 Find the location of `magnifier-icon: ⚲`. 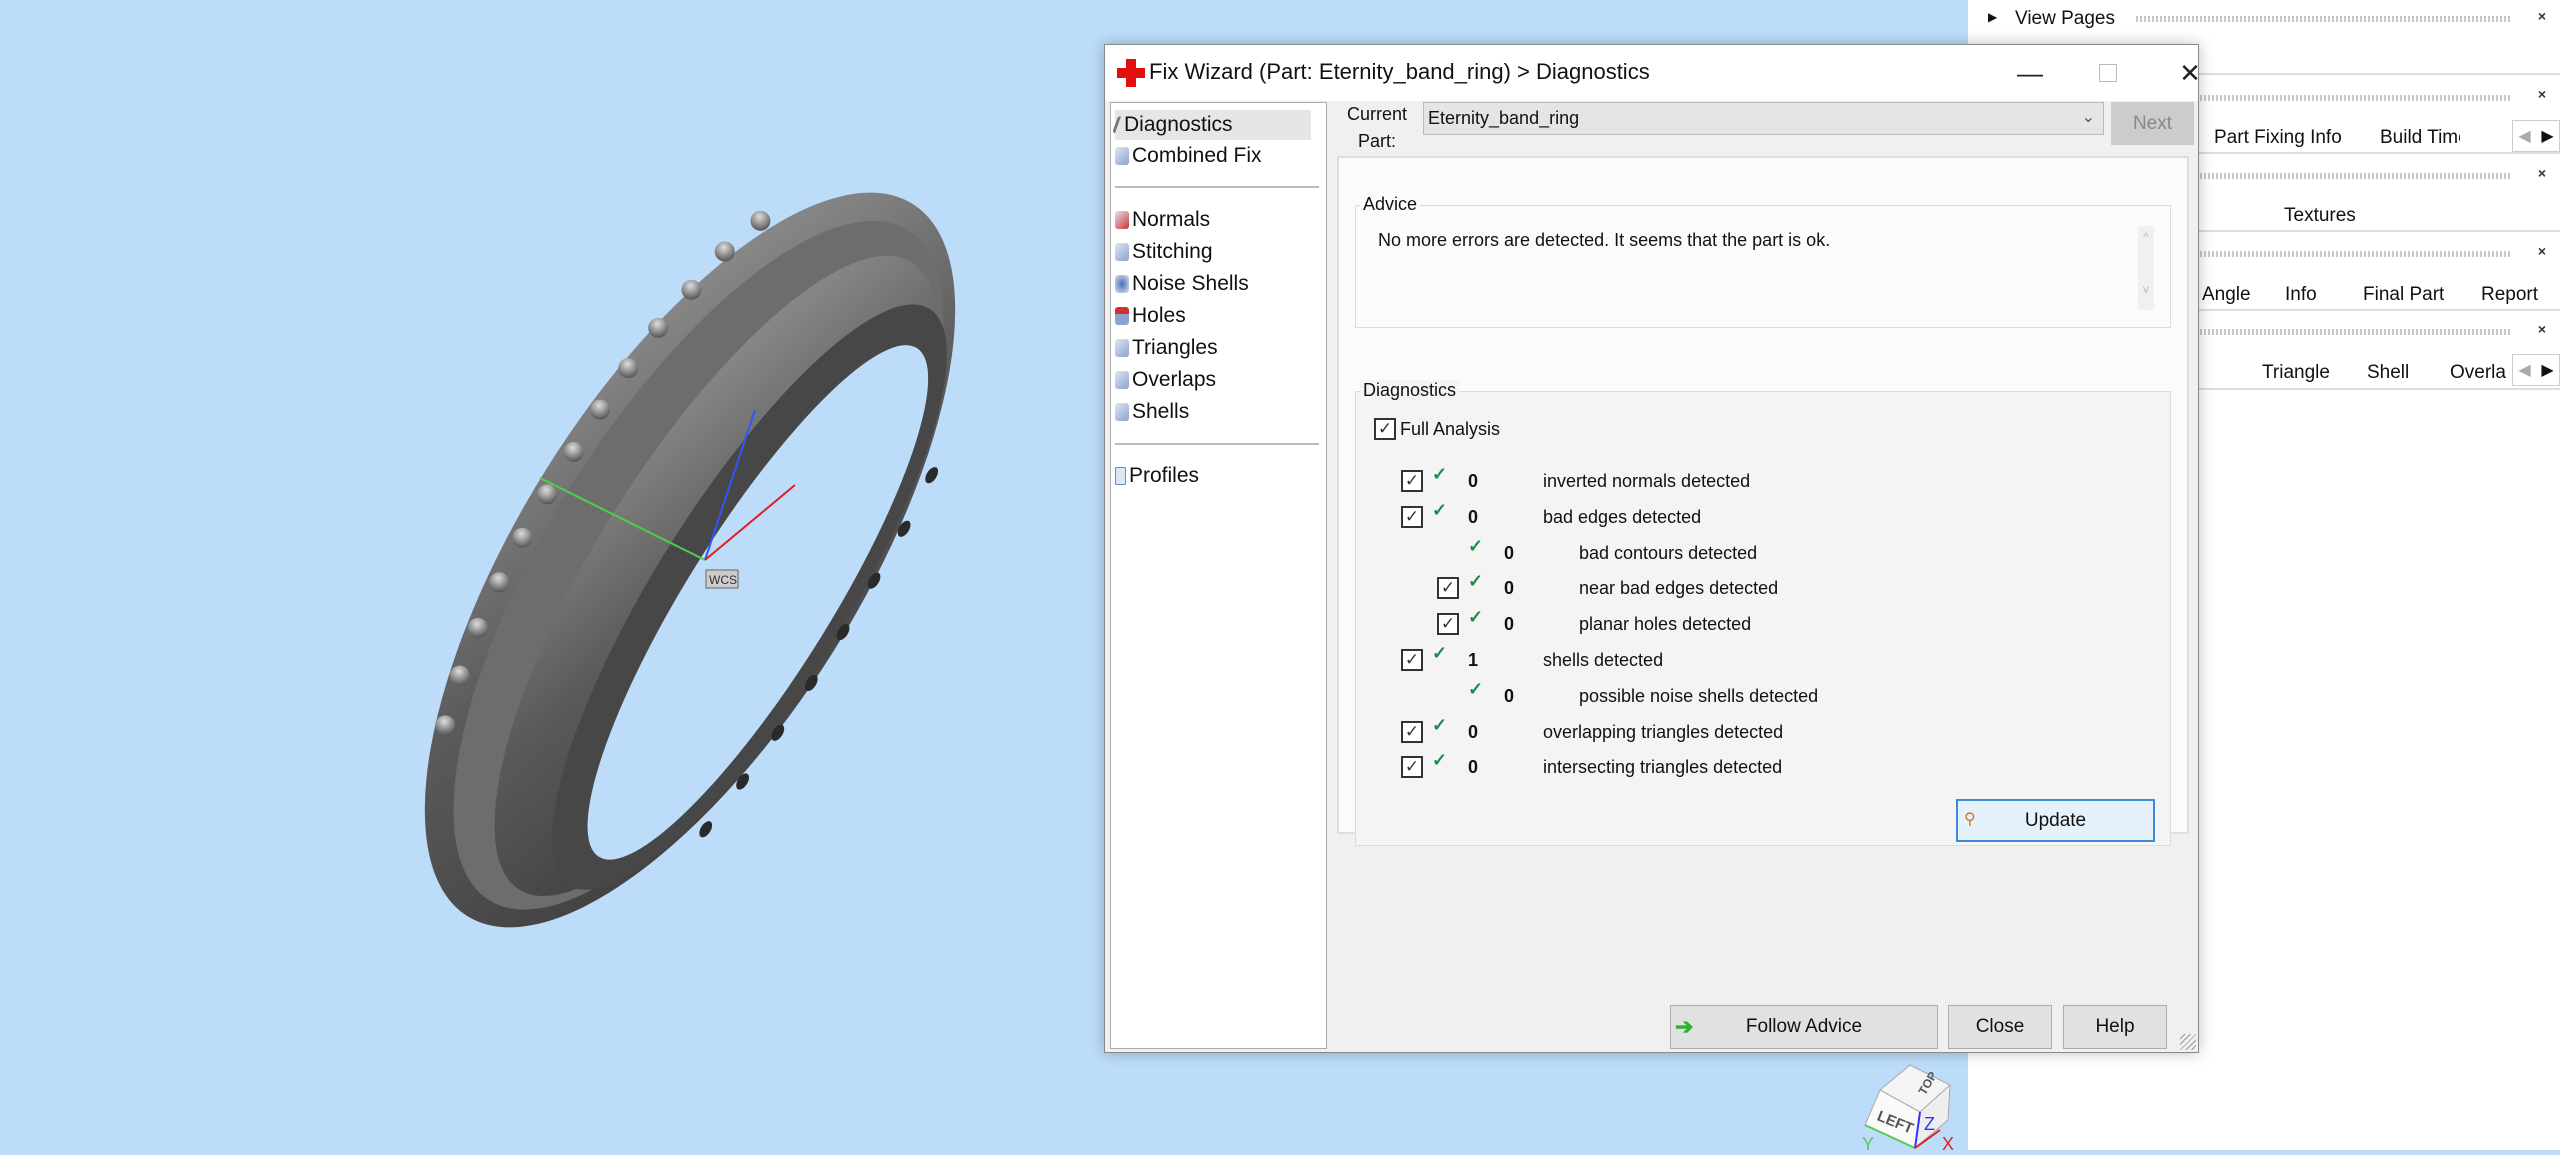

magnifier-icon: ⚲ is located at coordinates (1970, 819).